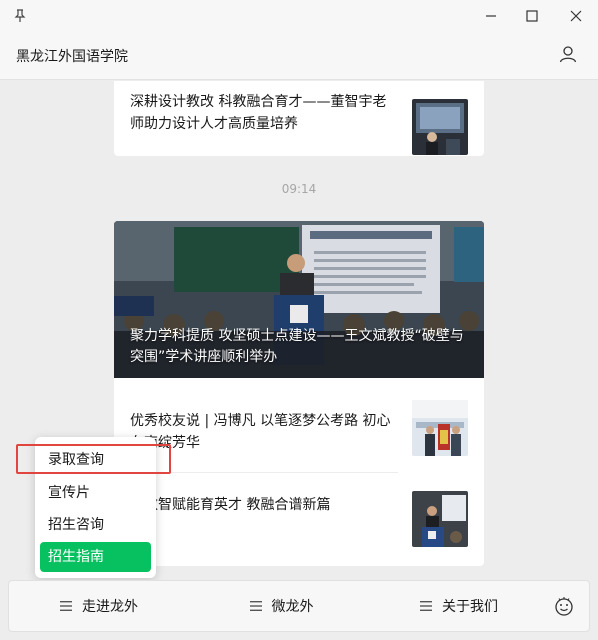 This screenshot has width=598, height=640. I want to click on popup-menu: 录取查询 宣传片 招生咨询 招生指南, so click(95, 507).